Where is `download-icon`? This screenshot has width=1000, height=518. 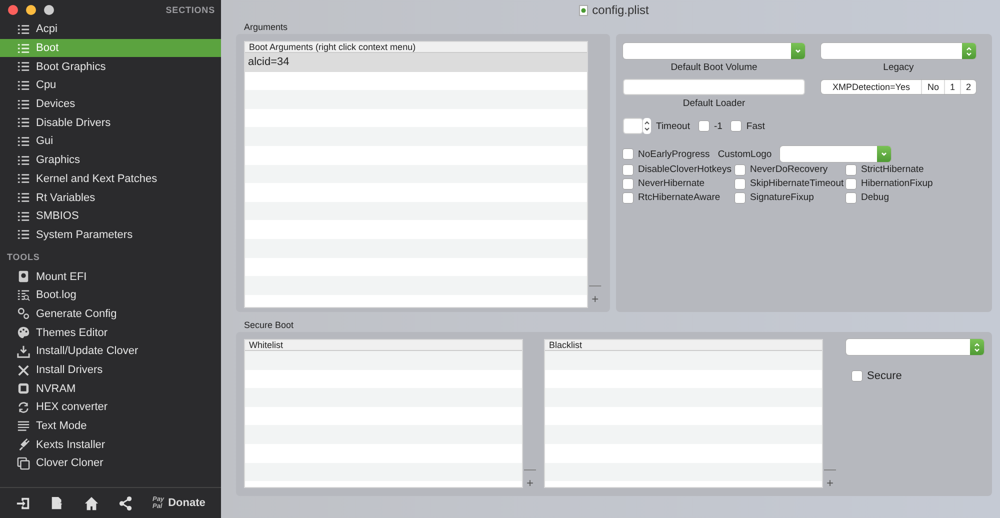
download-icon is located at coordinates (23, 351).